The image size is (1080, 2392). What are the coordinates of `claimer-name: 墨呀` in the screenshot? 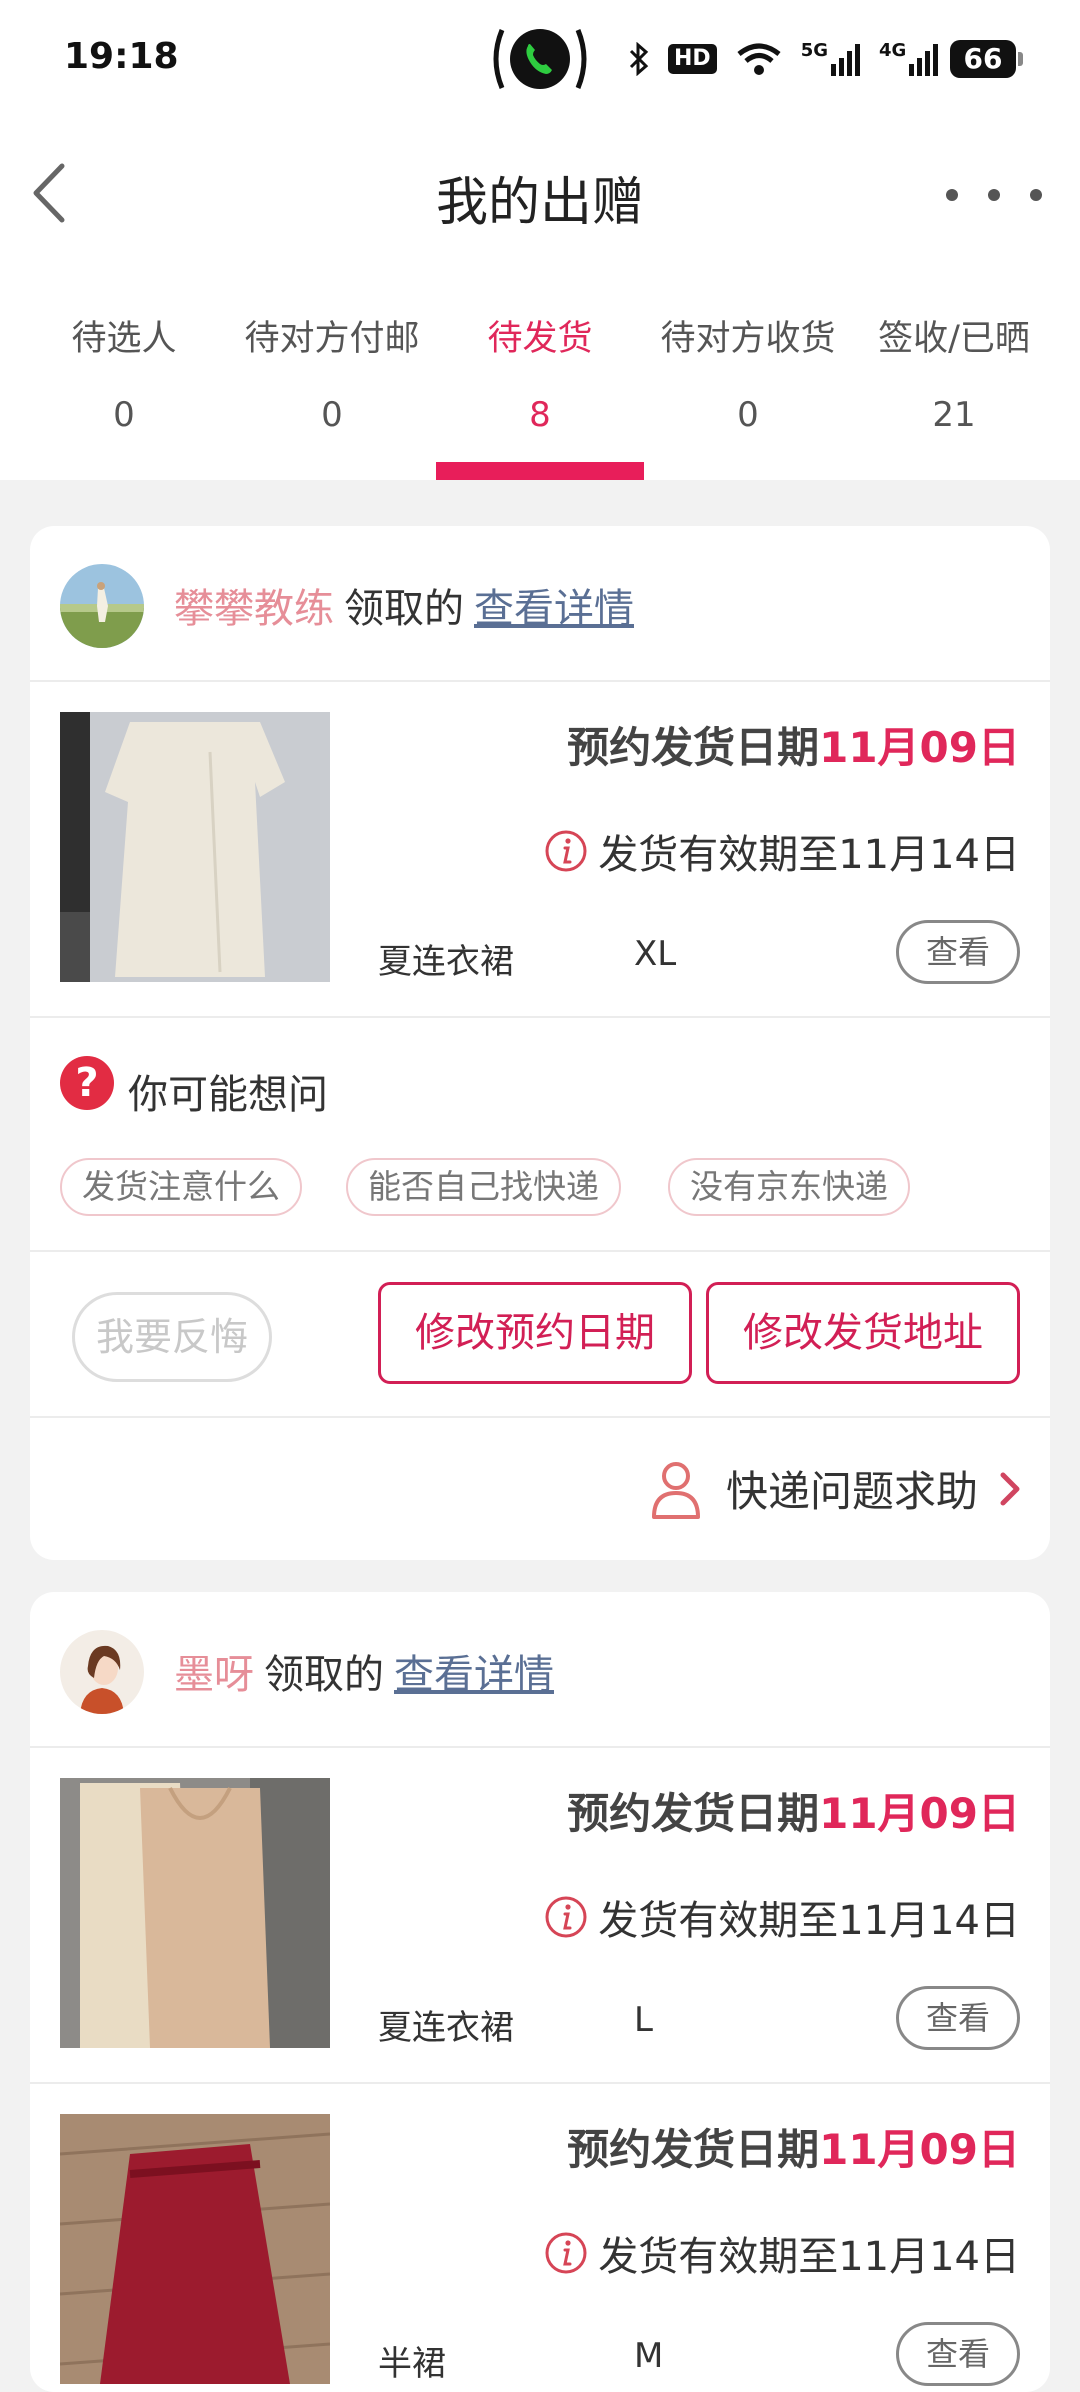 It's located at (214, 1675).